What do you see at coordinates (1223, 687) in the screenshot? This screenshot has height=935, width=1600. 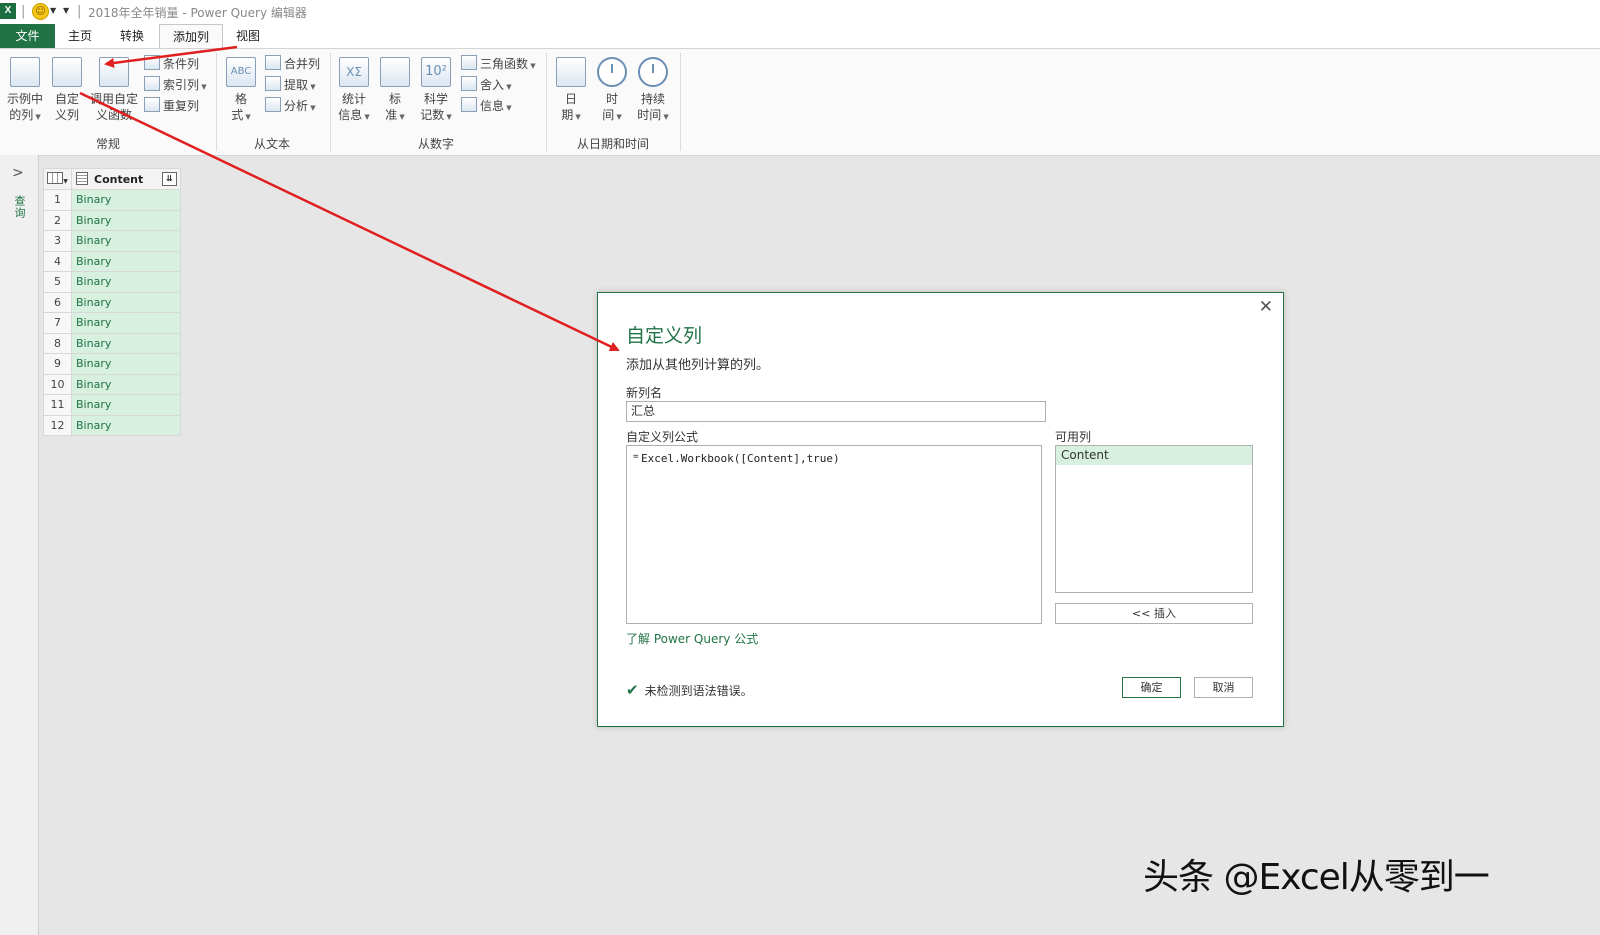 I see `cancel-button: 取消` at bounding box center [1223, 687].